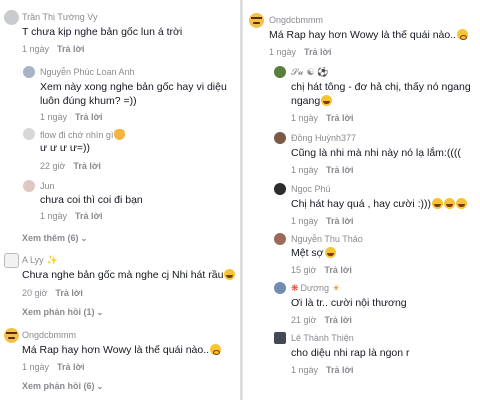  I want to click on worried-emoji-icon, so click(463, 34).